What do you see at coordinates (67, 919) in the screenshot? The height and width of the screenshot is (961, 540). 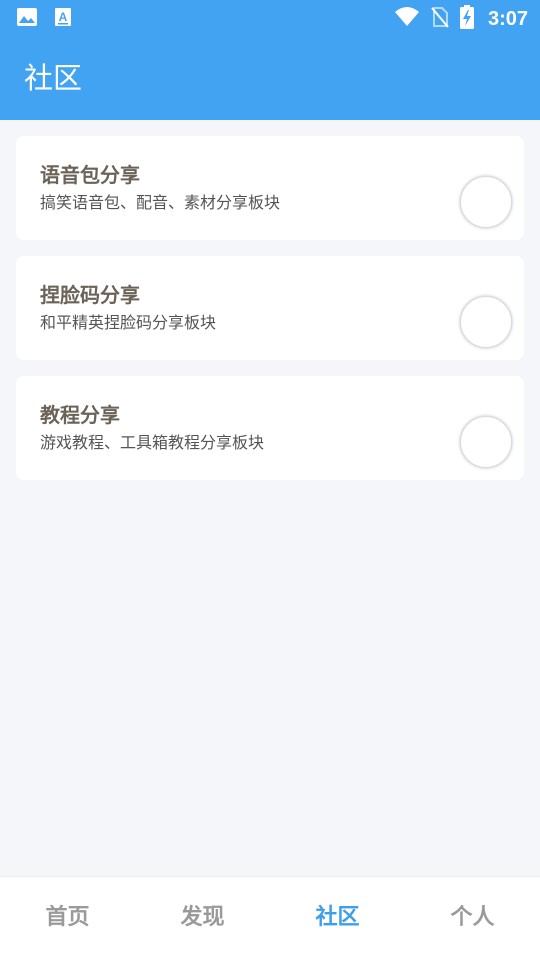 I see `nav-item-home: 首页` at bounding box center [67, 919].